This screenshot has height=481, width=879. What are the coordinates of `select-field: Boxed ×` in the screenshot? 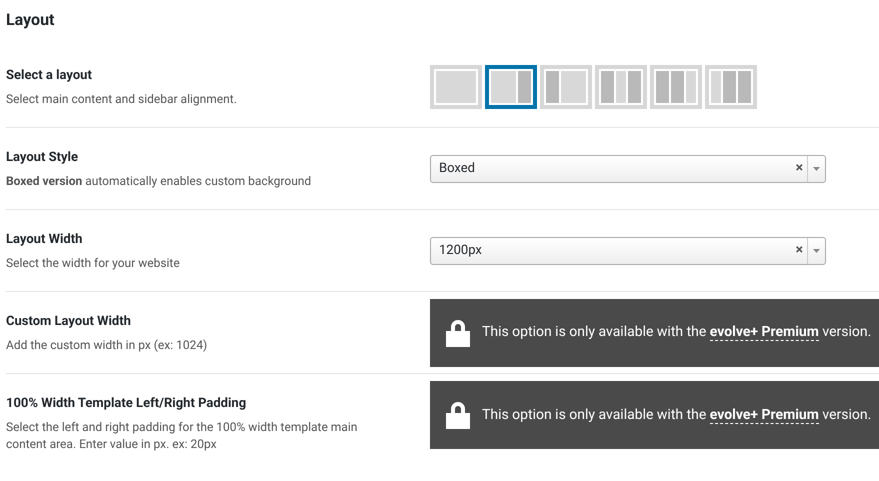 It's located at (628, 168).